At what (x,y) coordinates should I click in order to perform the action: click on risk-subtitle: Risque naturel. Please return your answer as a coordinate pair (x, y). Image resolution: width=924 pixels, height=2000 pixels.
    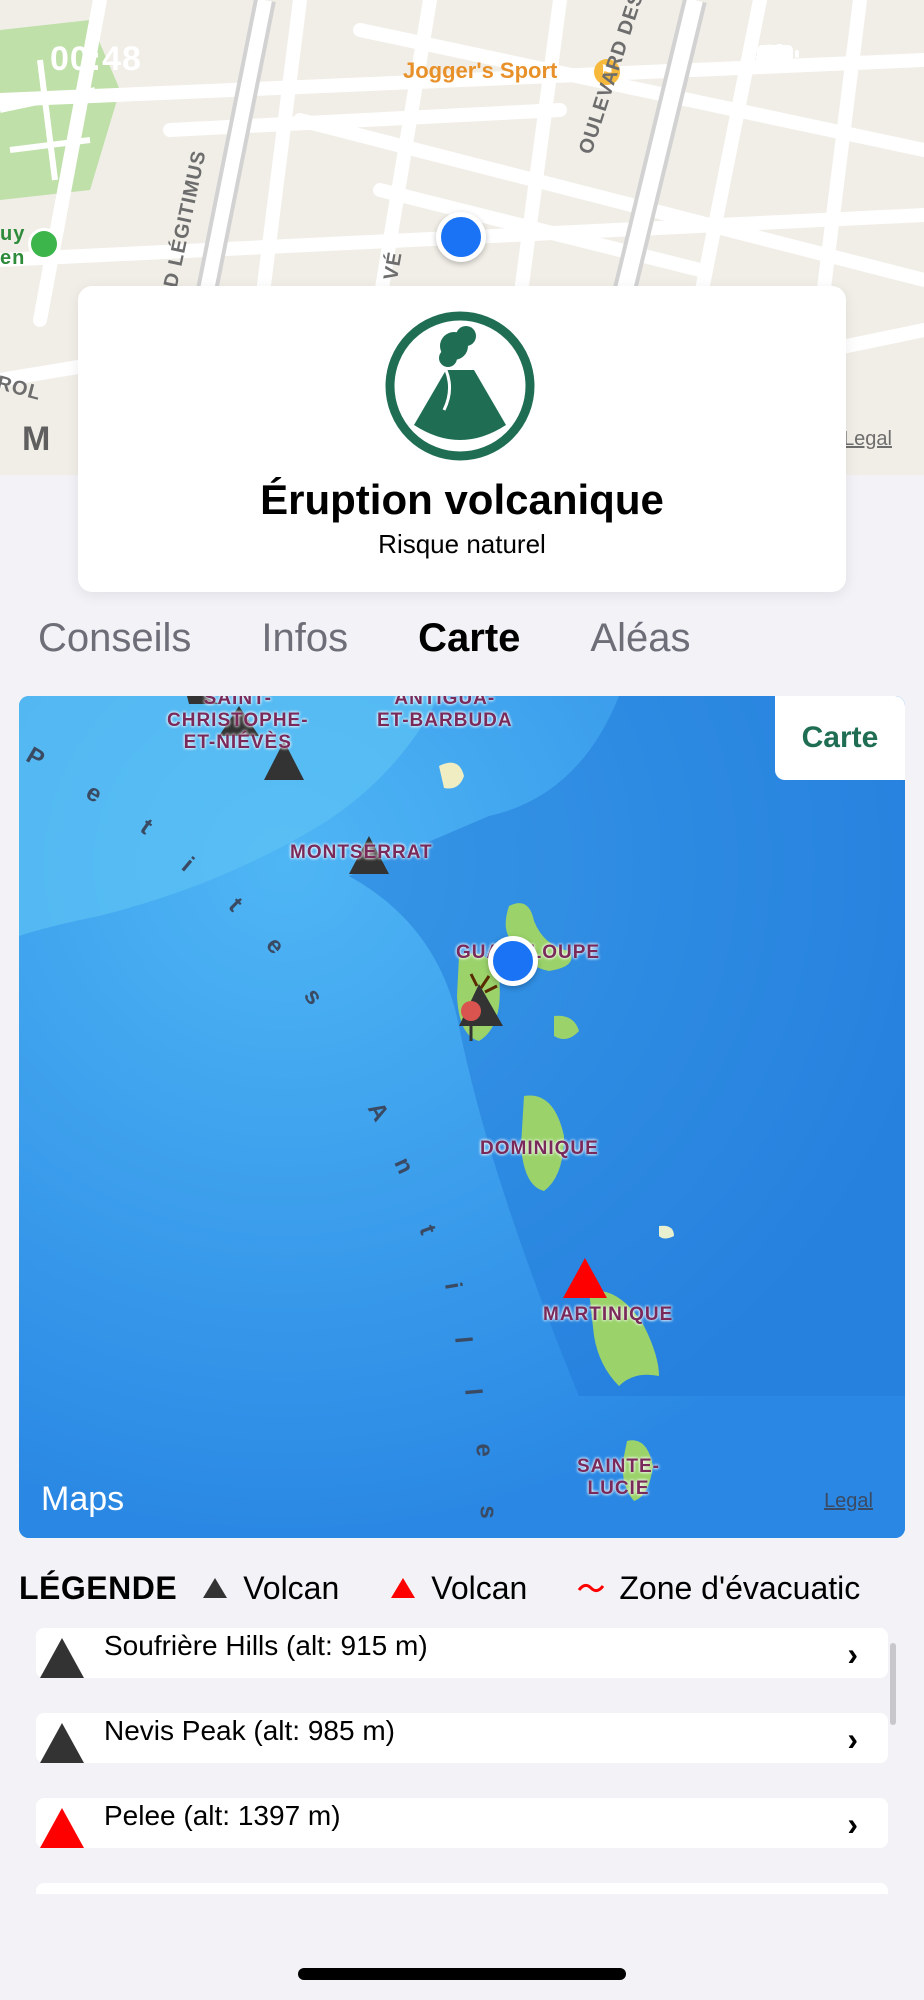
    Looking at the image, I should click on (462, 544).